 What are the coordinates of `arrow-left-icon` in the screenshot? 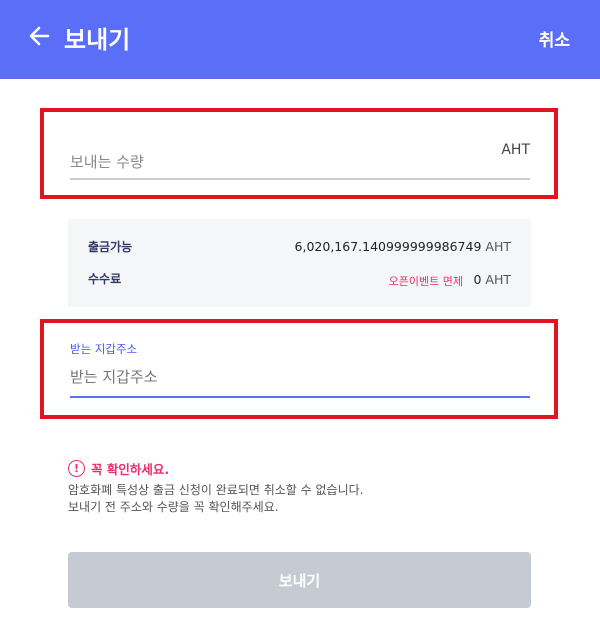 It's located at (39, 36).